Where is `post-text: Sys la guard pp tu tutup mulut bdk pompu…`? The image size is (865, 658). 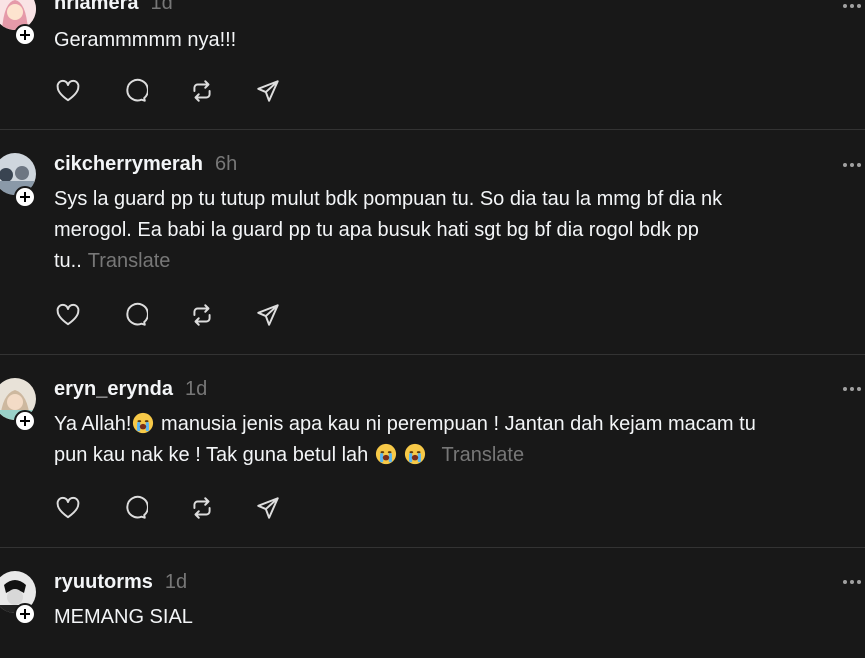 post-text: Sys la guard pp tu tutup mulut bdk pompu… is located at coordinates (449, 230).